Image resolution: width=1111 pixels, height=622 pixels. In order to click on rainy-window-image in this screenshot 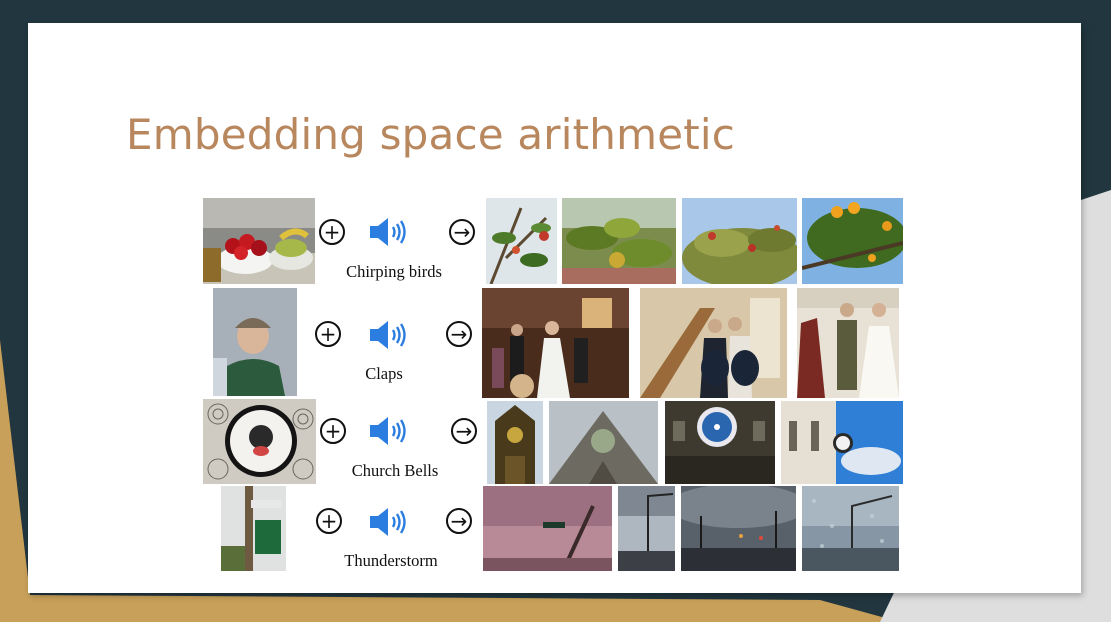, I will do `click(850, 528)`.